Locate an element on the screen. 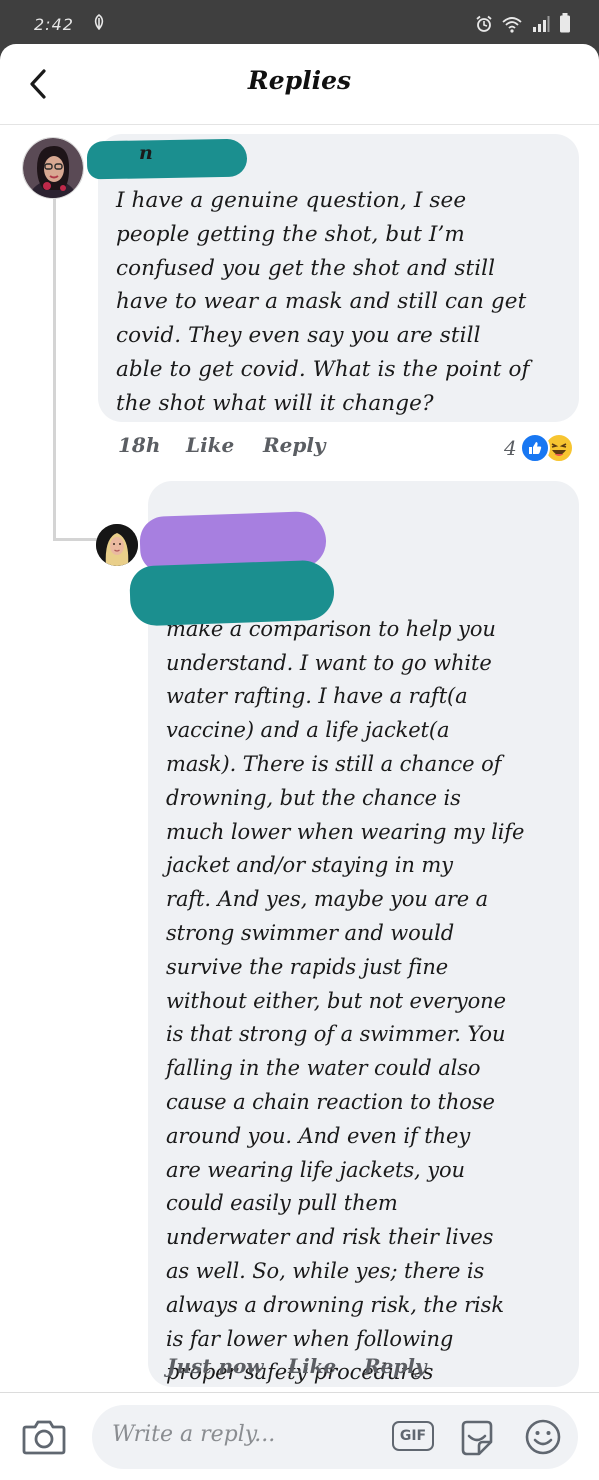 This screenshot has width=599, height=1480. signal-icon is located at coordinates (541, 24).